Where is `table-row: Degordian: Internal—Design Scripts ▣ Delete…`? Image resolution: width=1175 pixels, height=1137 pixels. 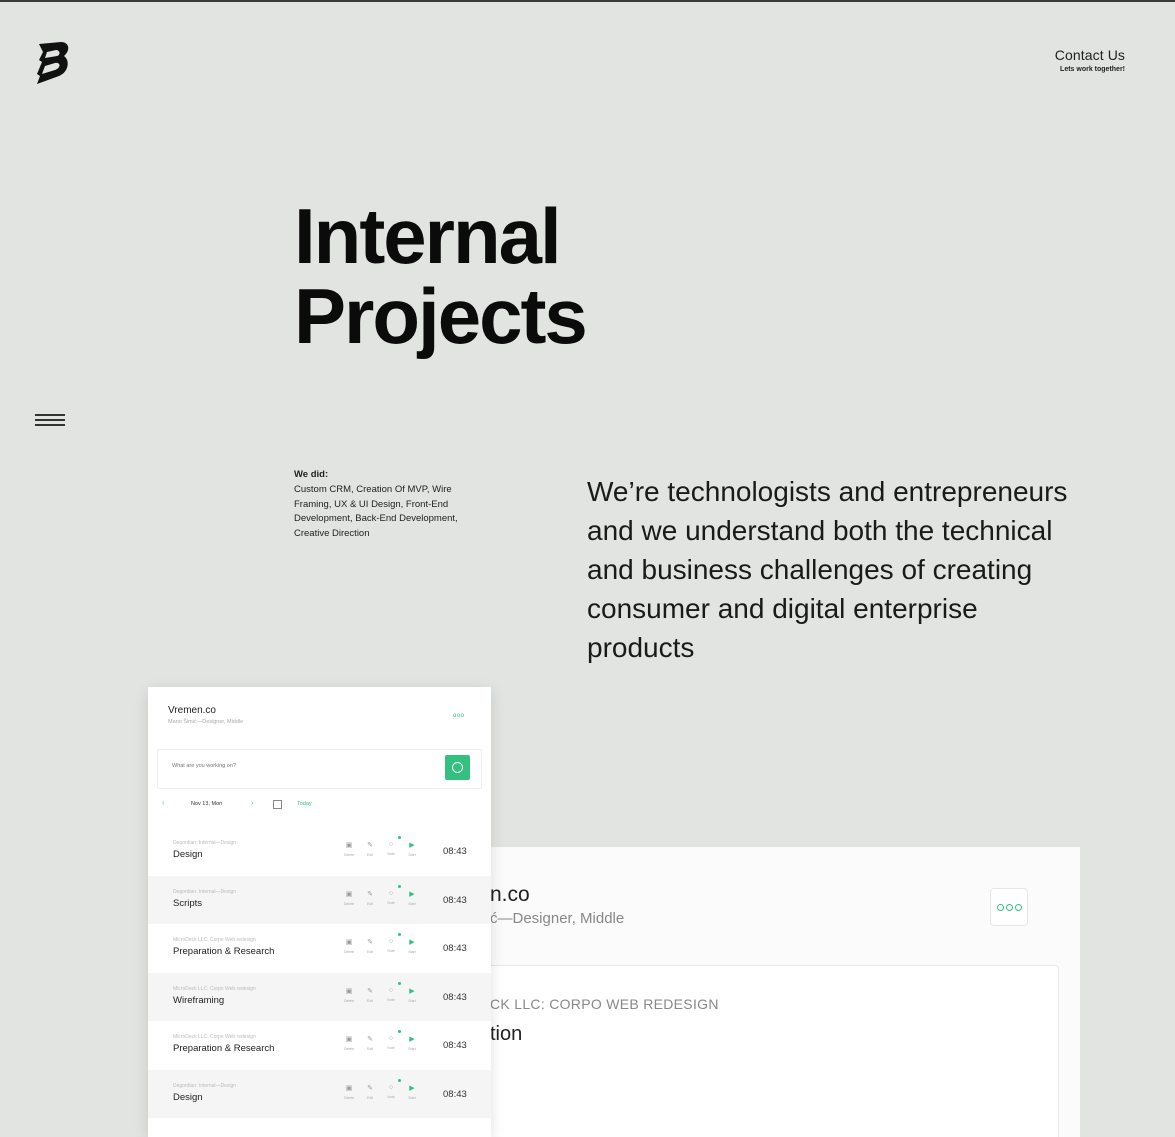
table-row: Degordian: Internal—Design Scripts ▣ Delete… is located at coordinates (319, 899).